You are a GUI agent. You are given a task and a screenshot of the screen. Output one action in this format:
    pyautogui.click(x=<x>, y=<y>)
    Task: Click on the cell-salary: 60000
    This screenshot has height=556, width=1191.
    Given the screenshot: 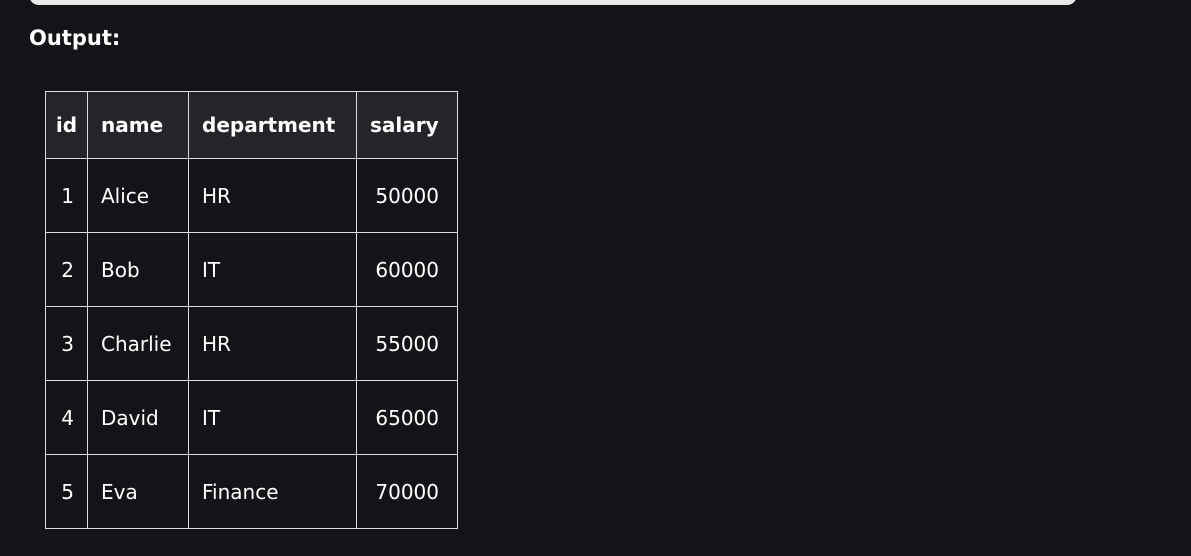 What is the action you would take?
    pyautogui.click(x=407, y=269)
    